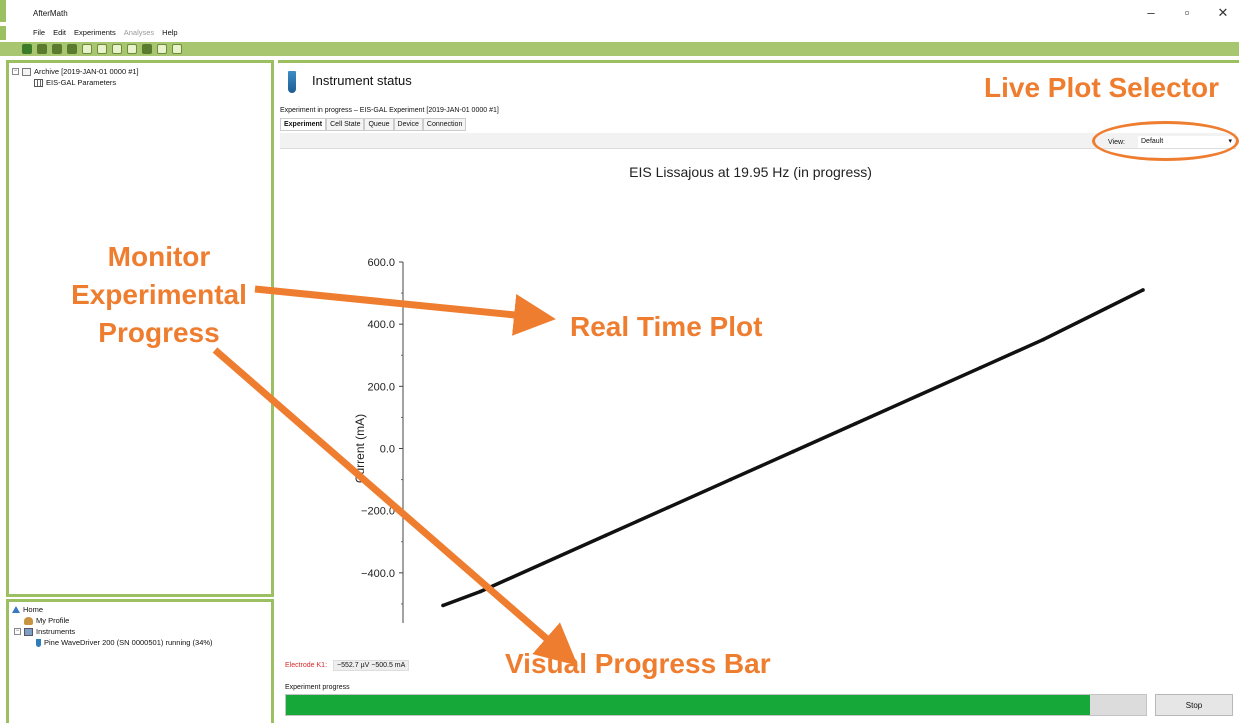 The image size is (1239, 723). Describe the element at coordinates (666, 326) in the screenshot. I see `annotation-real-time-plot: Real Time Plot` at that location.